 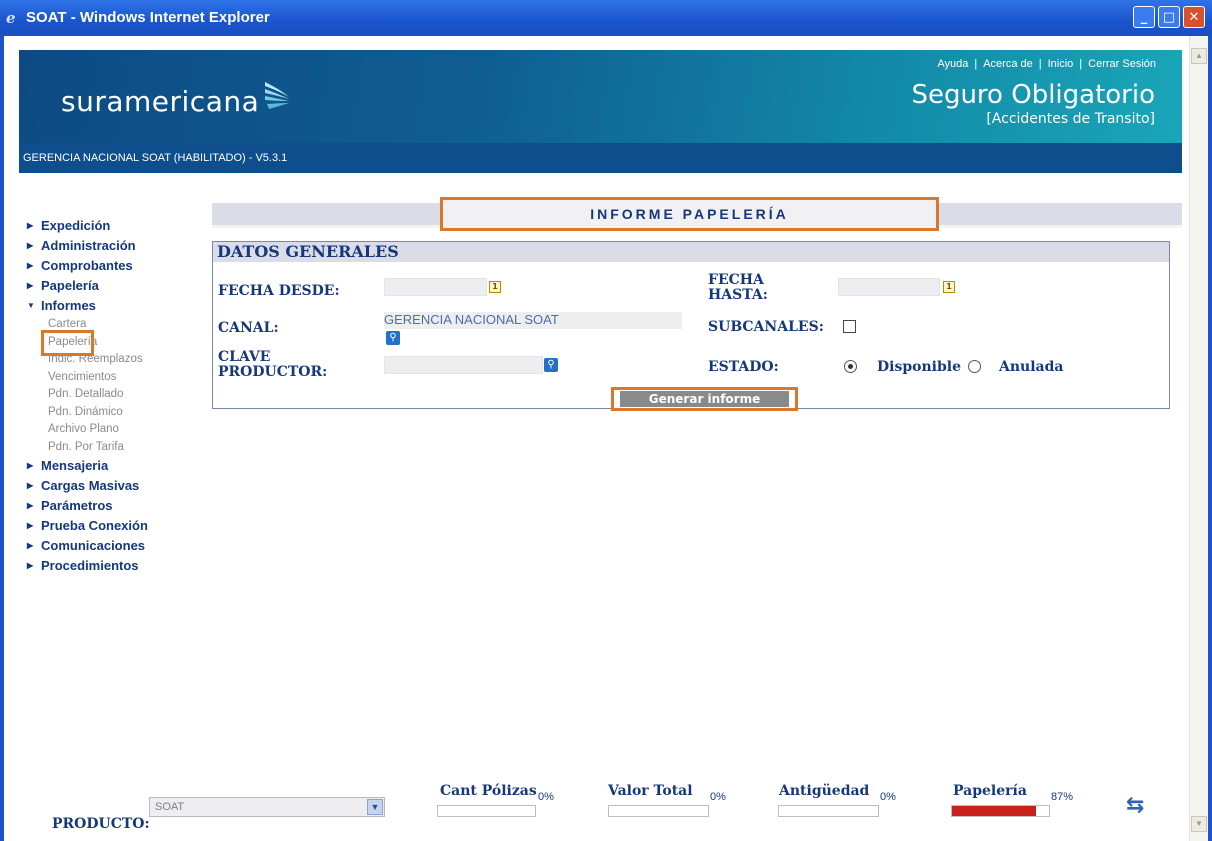 What do you see at coordinates (1194, 17) in the screenshot?
I see `close-button: ✕` at bounding box center [1194, 17].